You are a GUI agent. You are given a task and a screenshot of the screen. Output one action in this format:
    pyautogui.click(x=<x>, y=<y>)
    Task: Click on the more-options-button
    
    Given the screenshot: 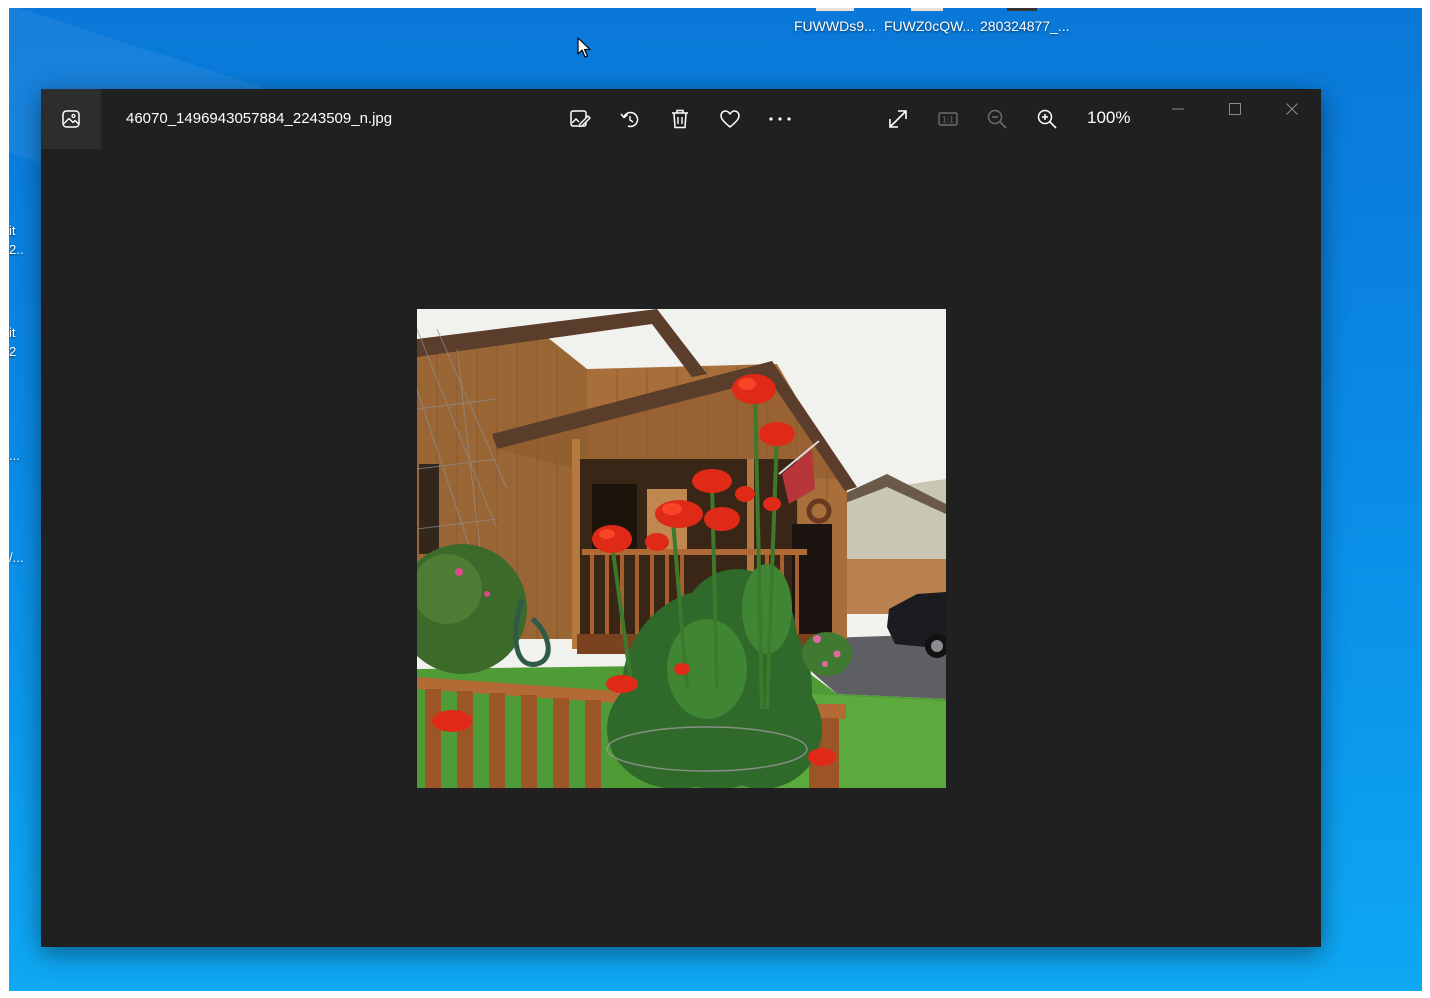 What is the action you would take?
    pyautogui.click(x=780, y=119)
    